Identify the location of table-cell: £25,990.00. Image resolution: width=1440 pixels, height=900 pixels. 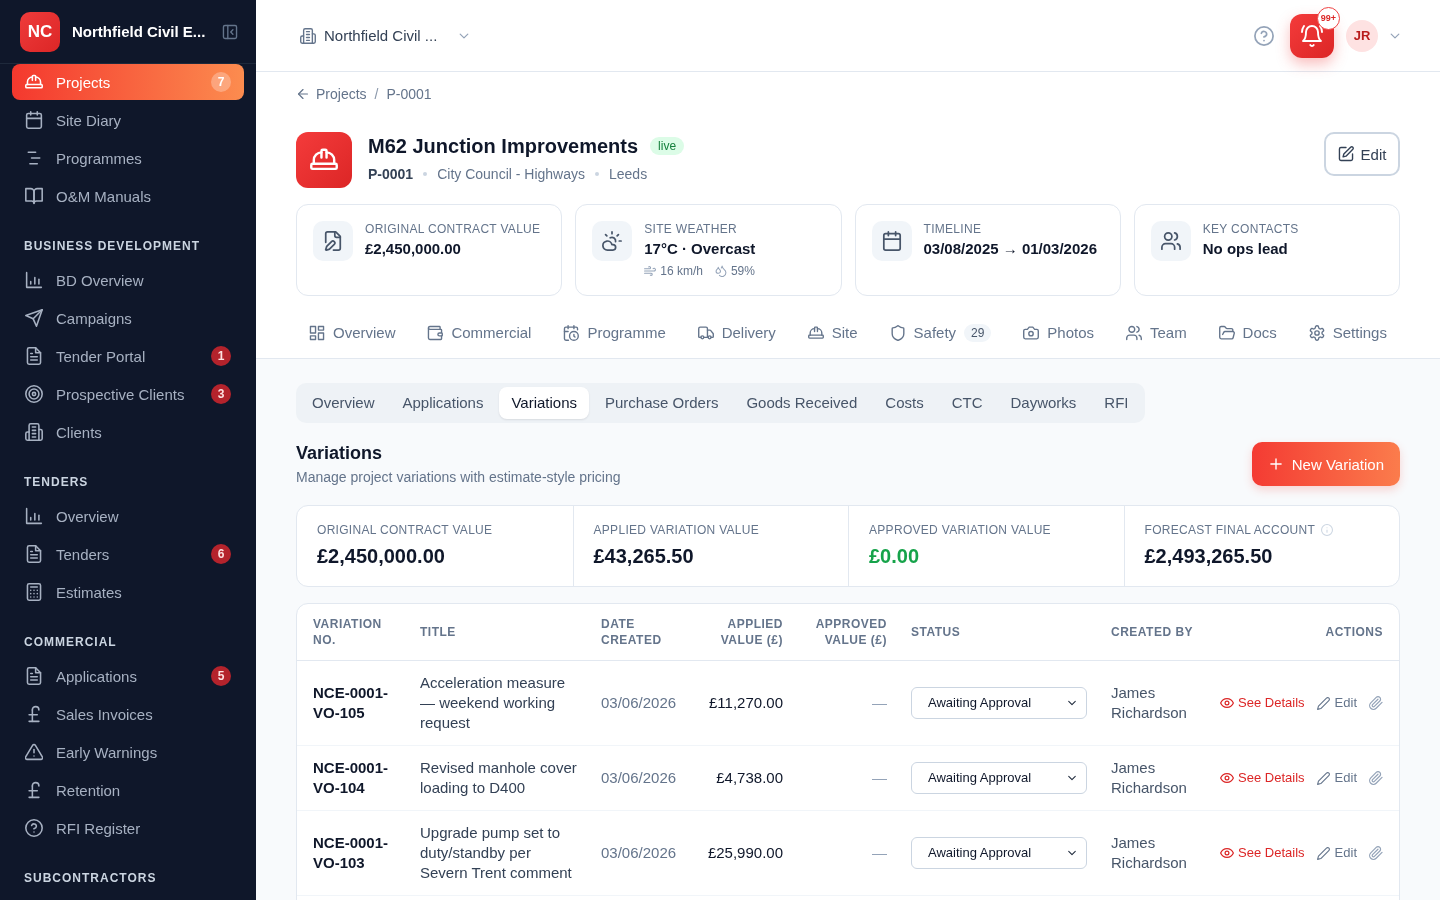
(748, 853).